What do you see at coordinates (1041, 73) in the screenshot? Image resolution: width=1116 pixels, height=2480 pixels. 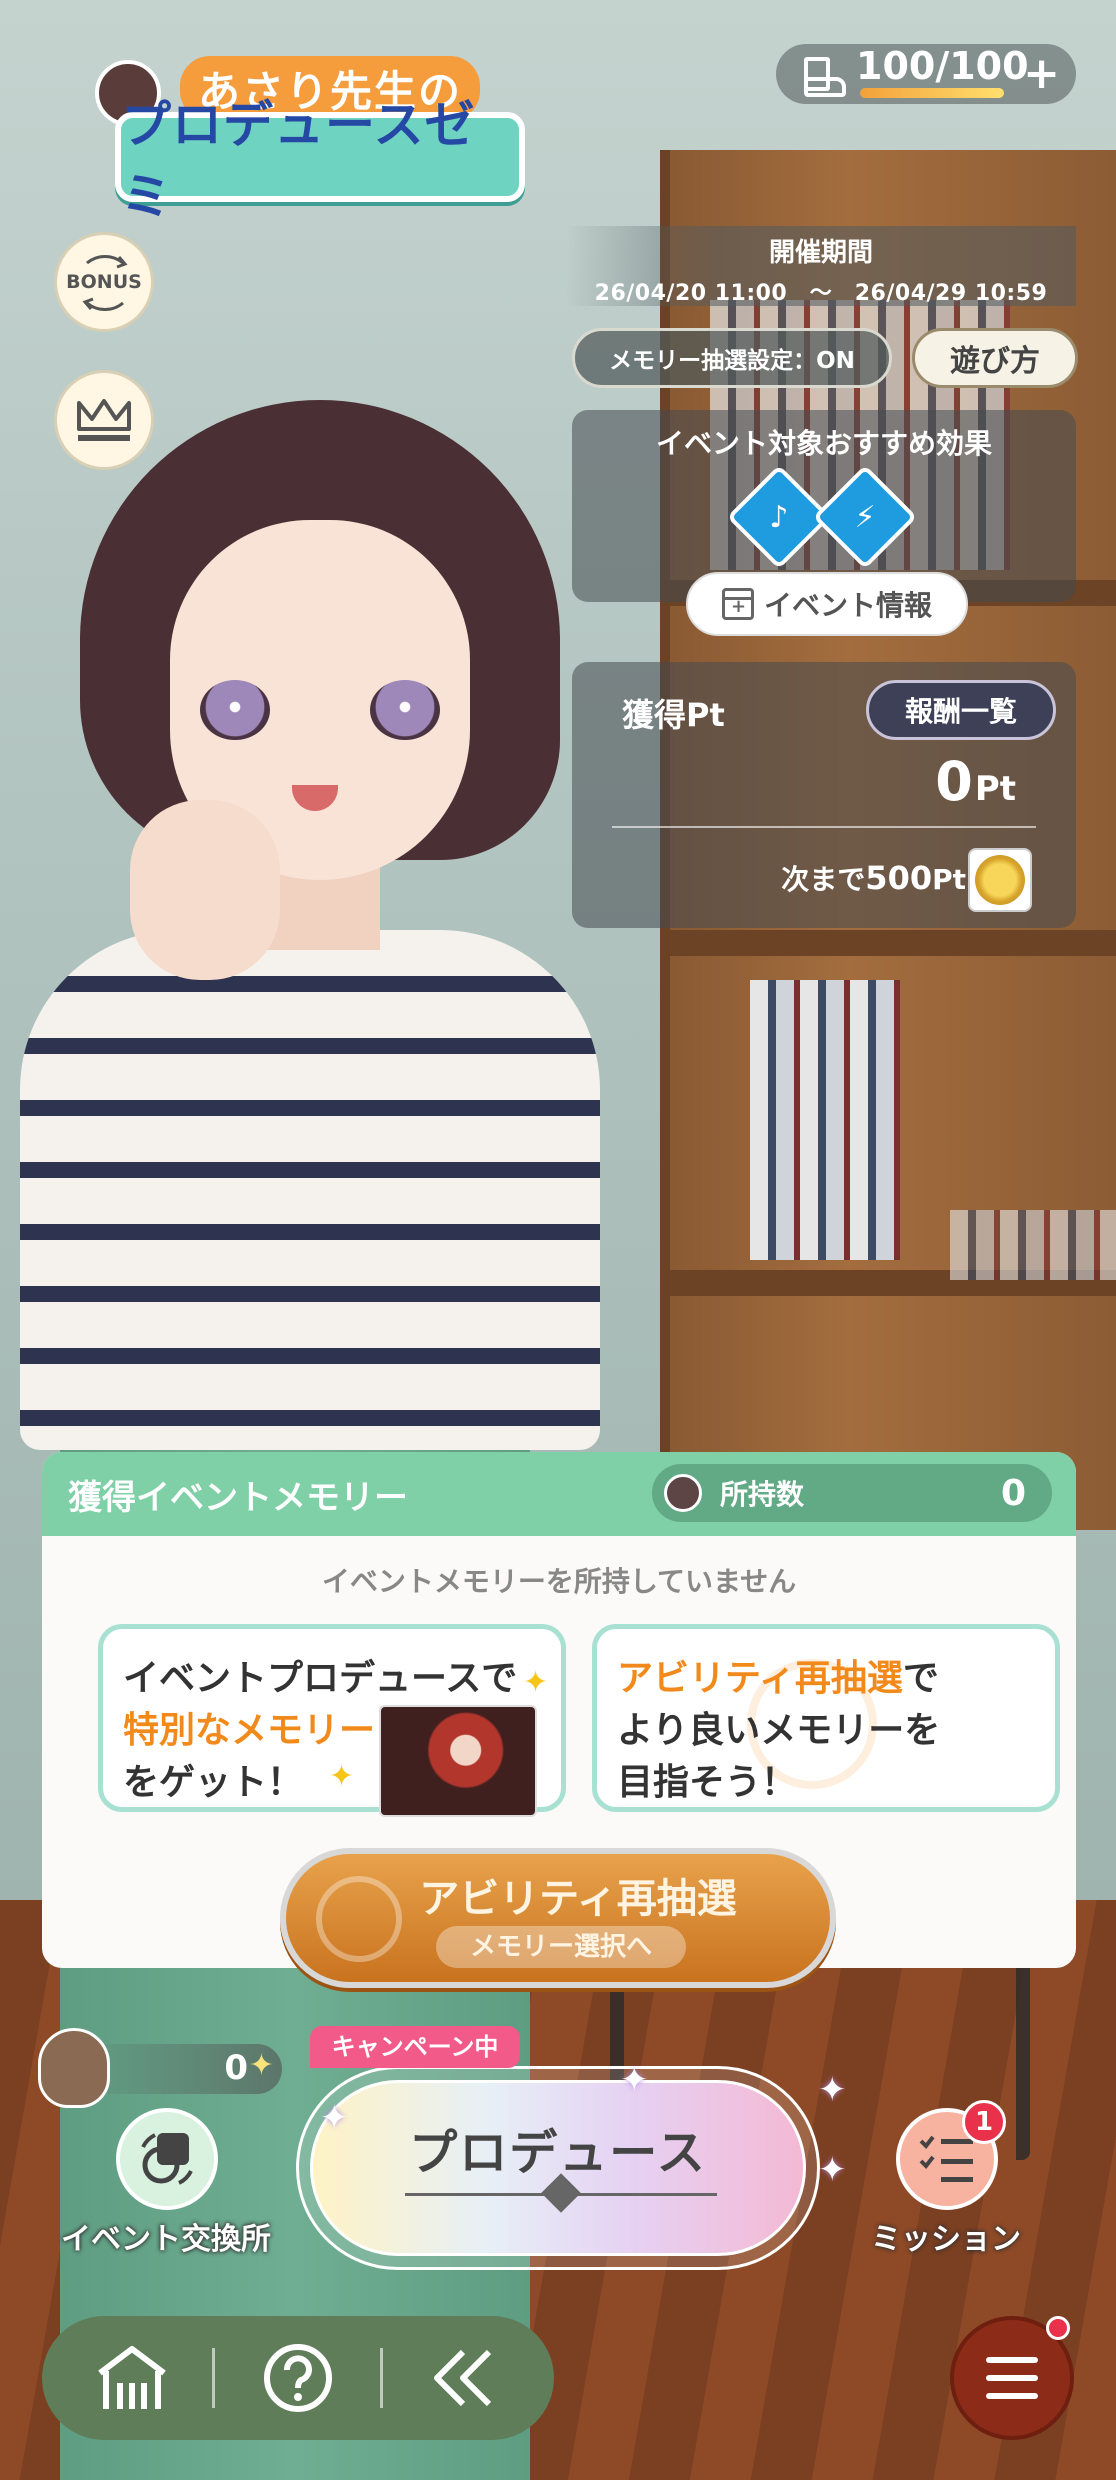 I see `stamina-add-button: +` at bounding box center [1041, 73].